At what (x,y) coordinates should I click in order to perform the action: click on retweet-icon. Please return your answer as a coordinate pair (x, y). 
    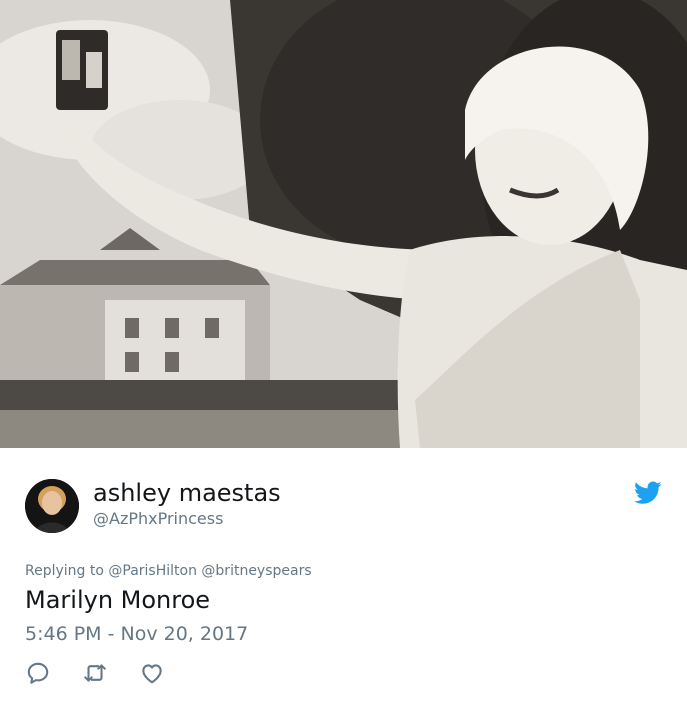
    Looking at the image, I should click on (95, 673).